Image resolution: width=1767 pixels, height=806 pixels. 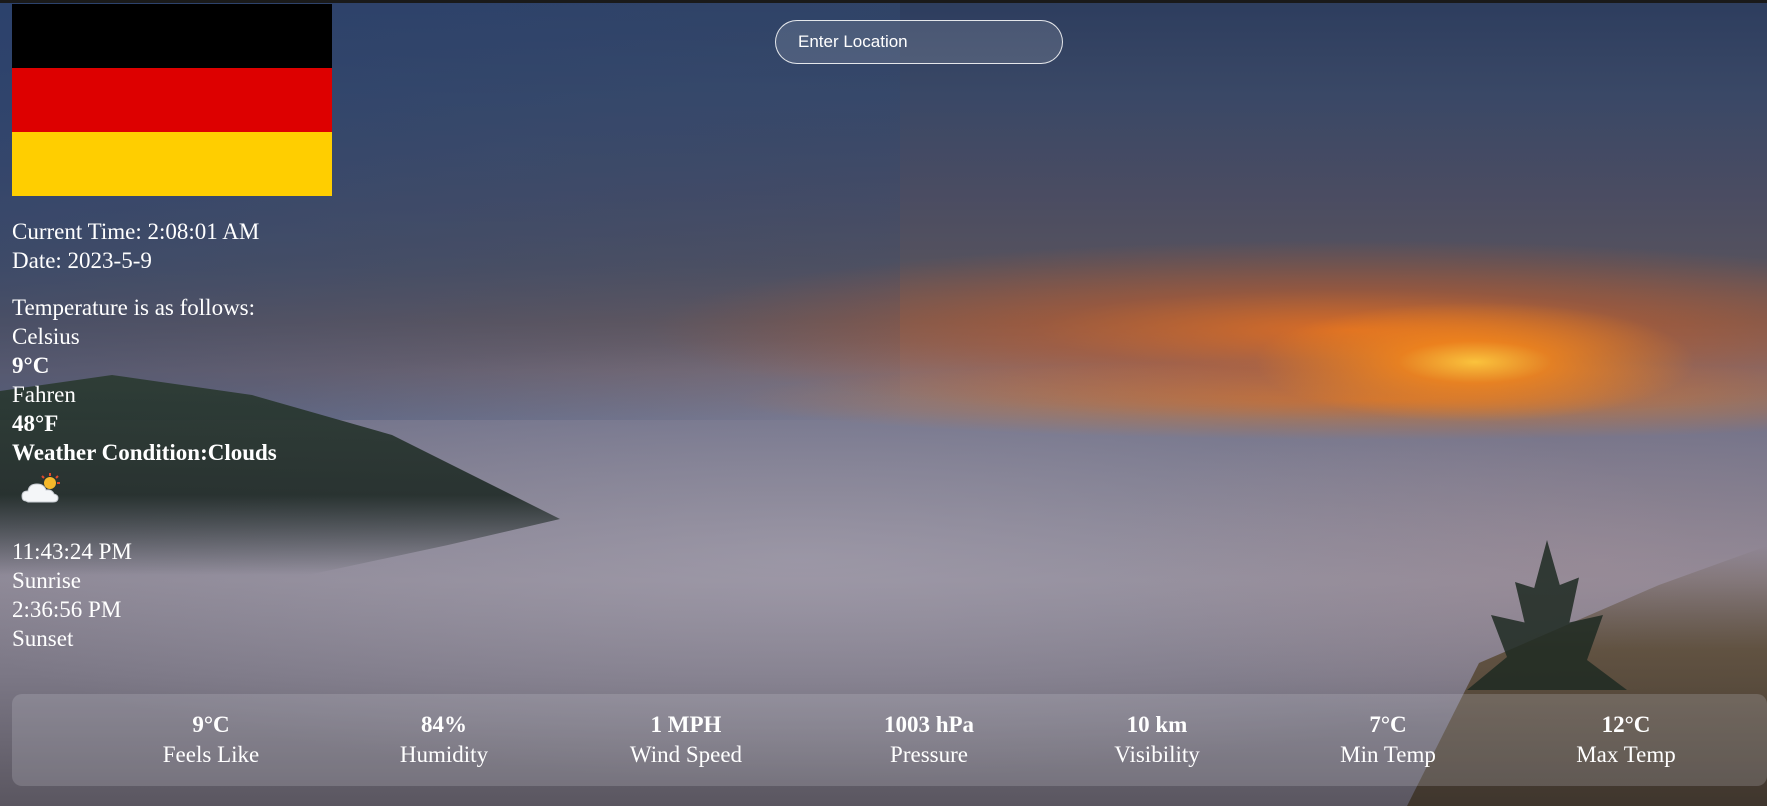 What do you see at coordinates (82, 260) in the screenshot?
I see `current-date: Date: 2023-5-9` at bounding box center [82, 260].